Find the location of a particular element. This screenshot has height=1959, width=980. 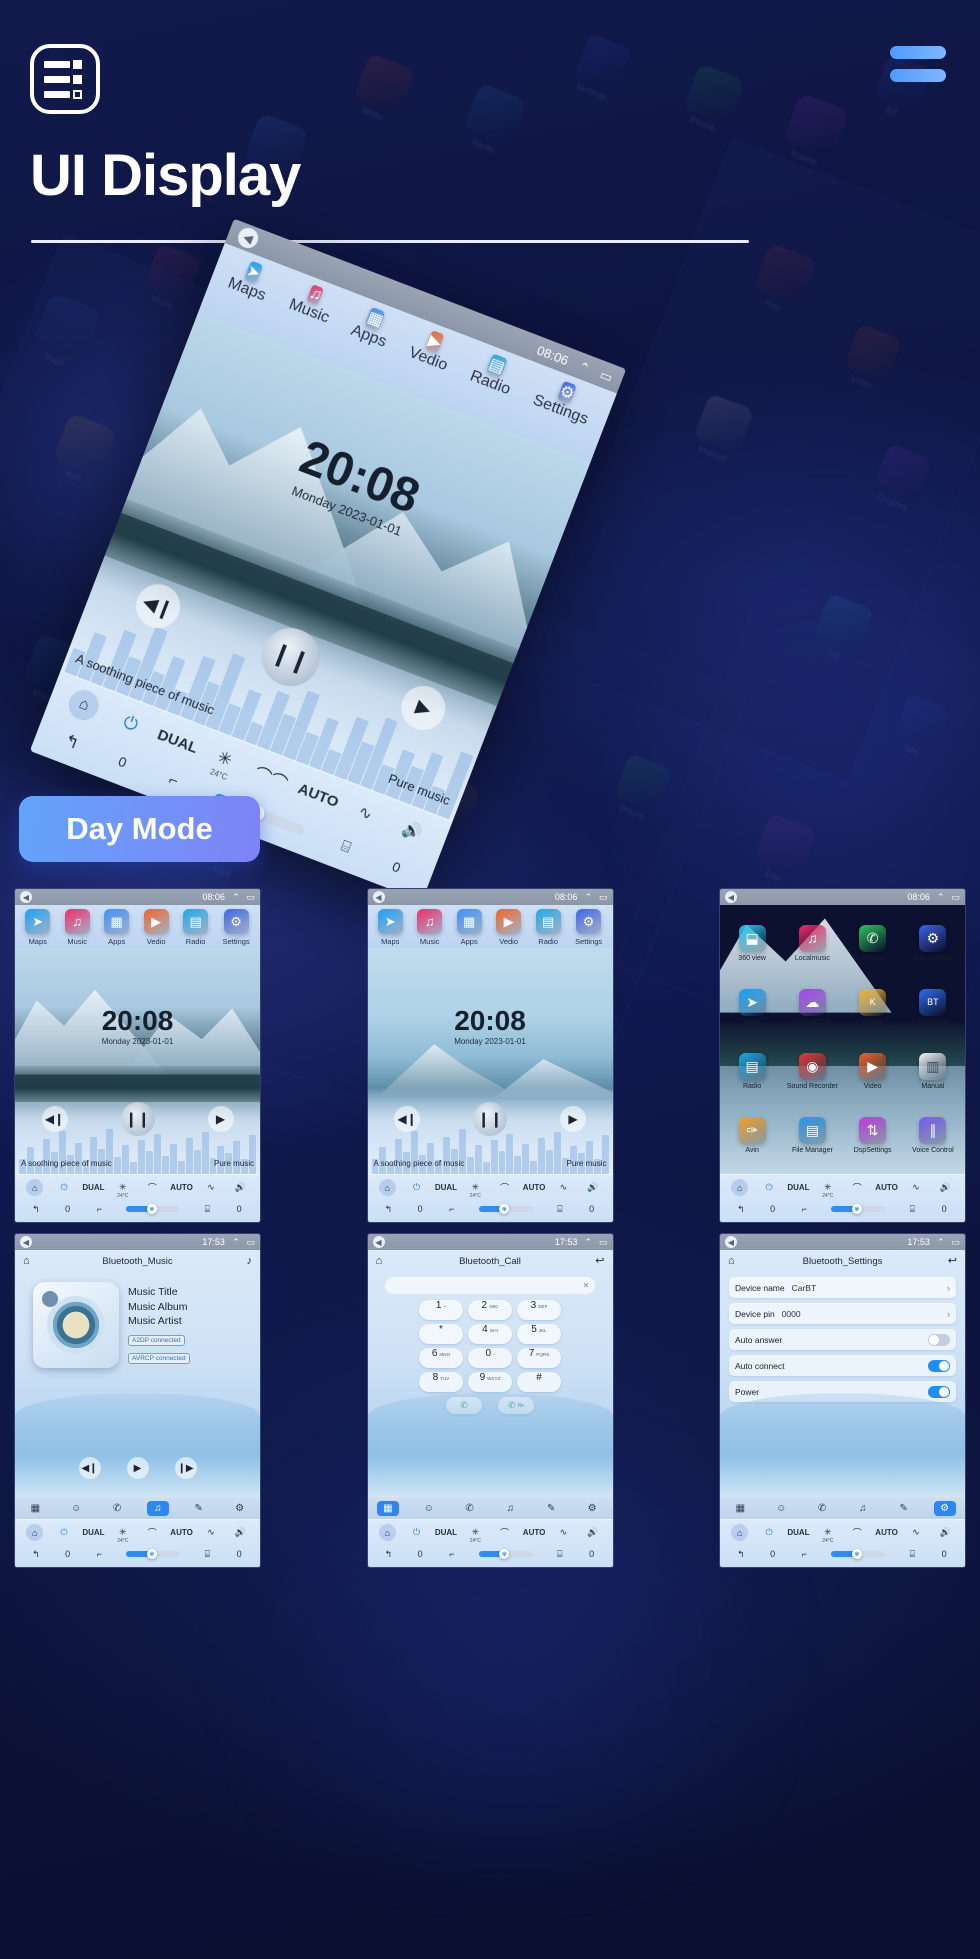

tab-music-note: ♫ is located at coordinates (510, 1508).